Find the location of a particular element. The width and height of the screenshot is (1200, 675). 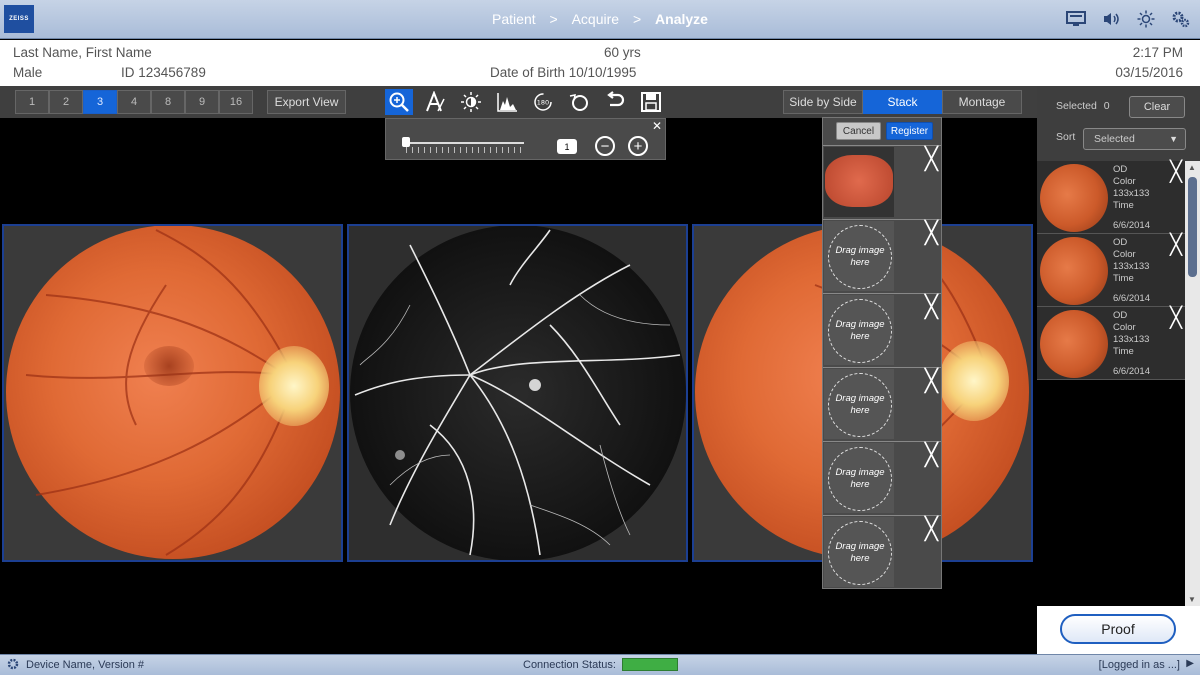

proof-button: Proof is located at coordinates (1118, 629).